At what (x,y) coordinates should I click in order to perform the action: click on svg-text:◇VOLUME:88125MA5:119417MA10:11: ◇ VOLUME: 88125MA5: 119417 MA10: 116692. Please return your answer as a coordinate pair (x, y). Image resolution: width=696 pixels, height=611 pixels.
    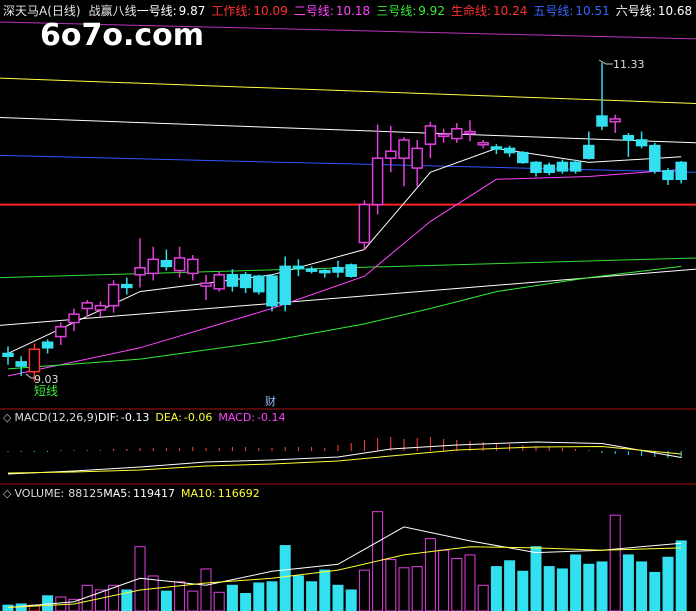
    Looking at the image, I should click on (131, 493).